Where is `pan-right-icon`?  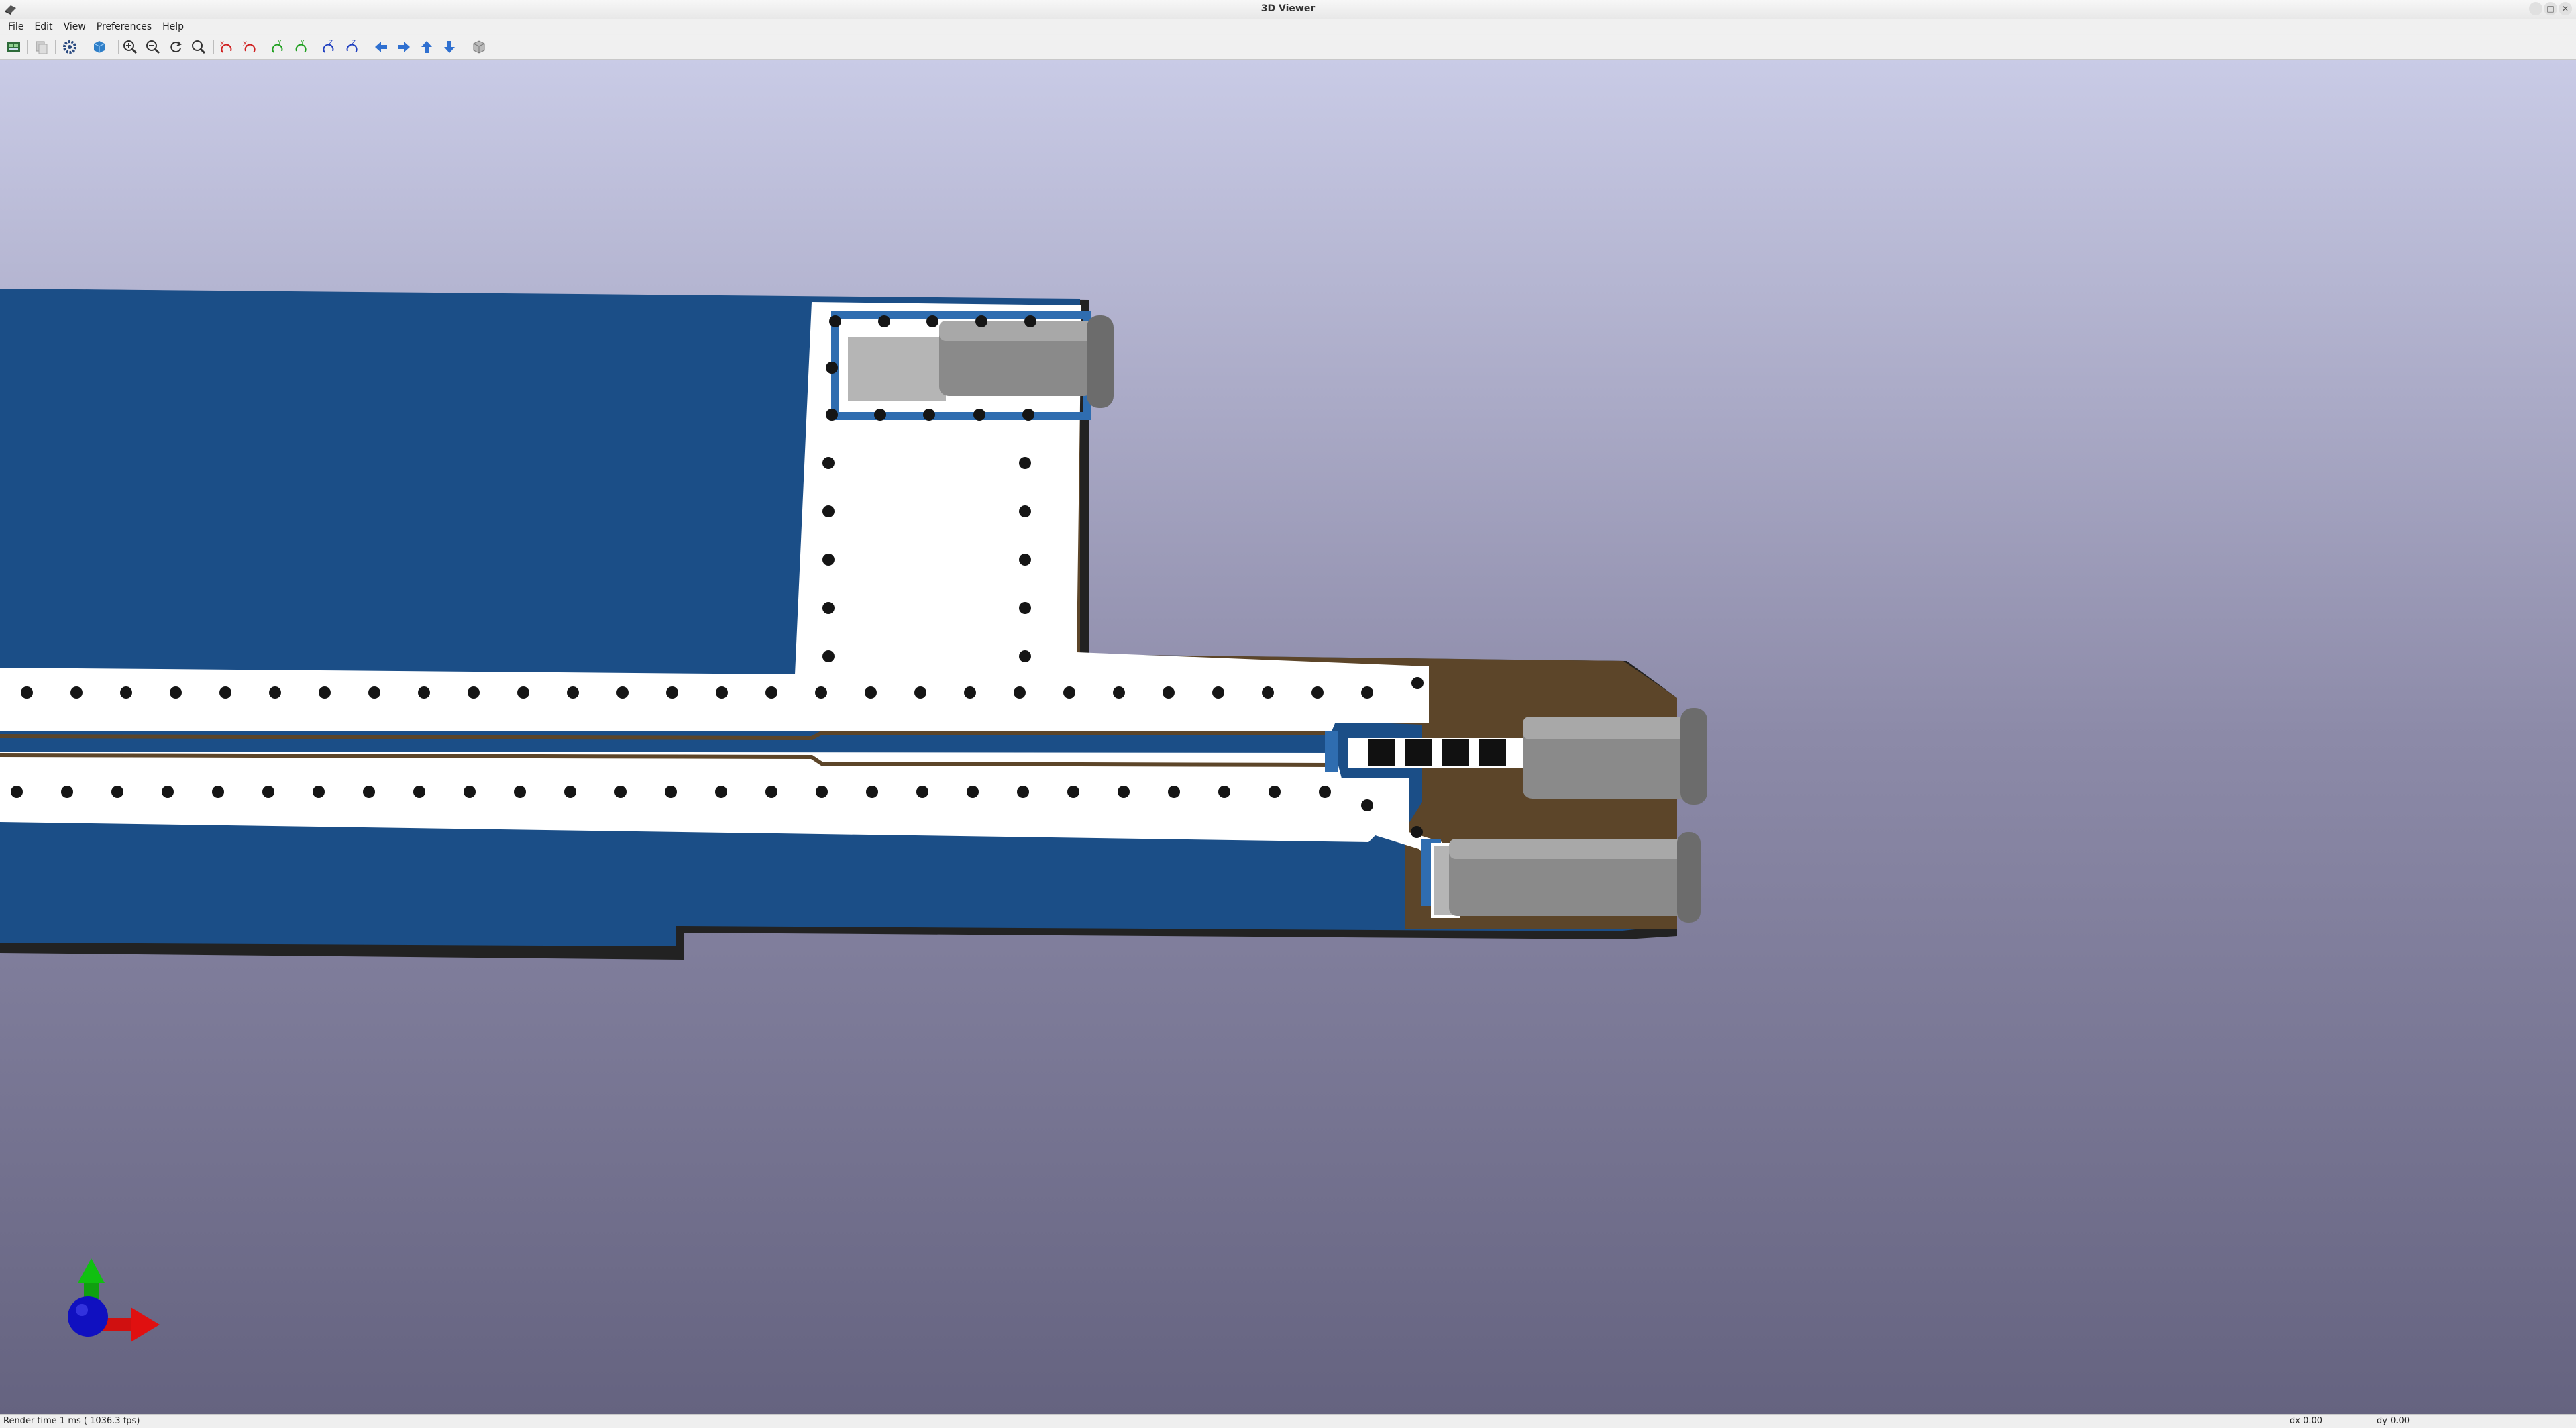
pan-right-icon is located at coordinates (403, 47).